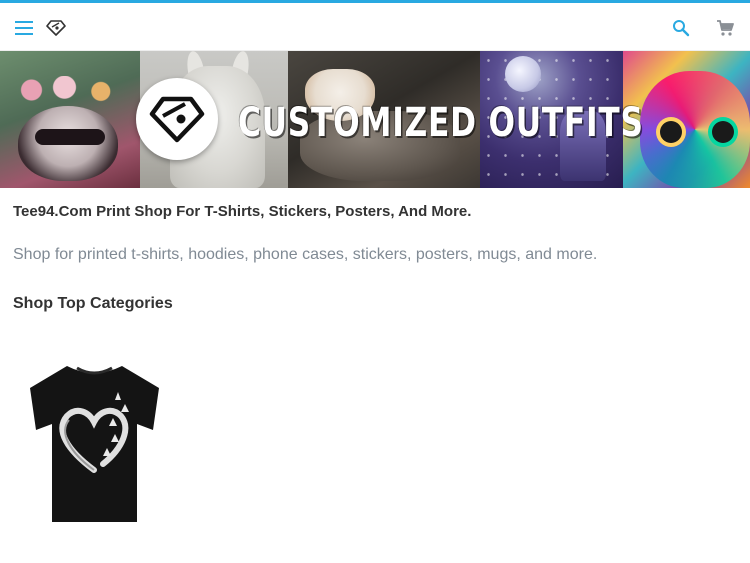  I want to click on flower-crown, so click(70, 90).